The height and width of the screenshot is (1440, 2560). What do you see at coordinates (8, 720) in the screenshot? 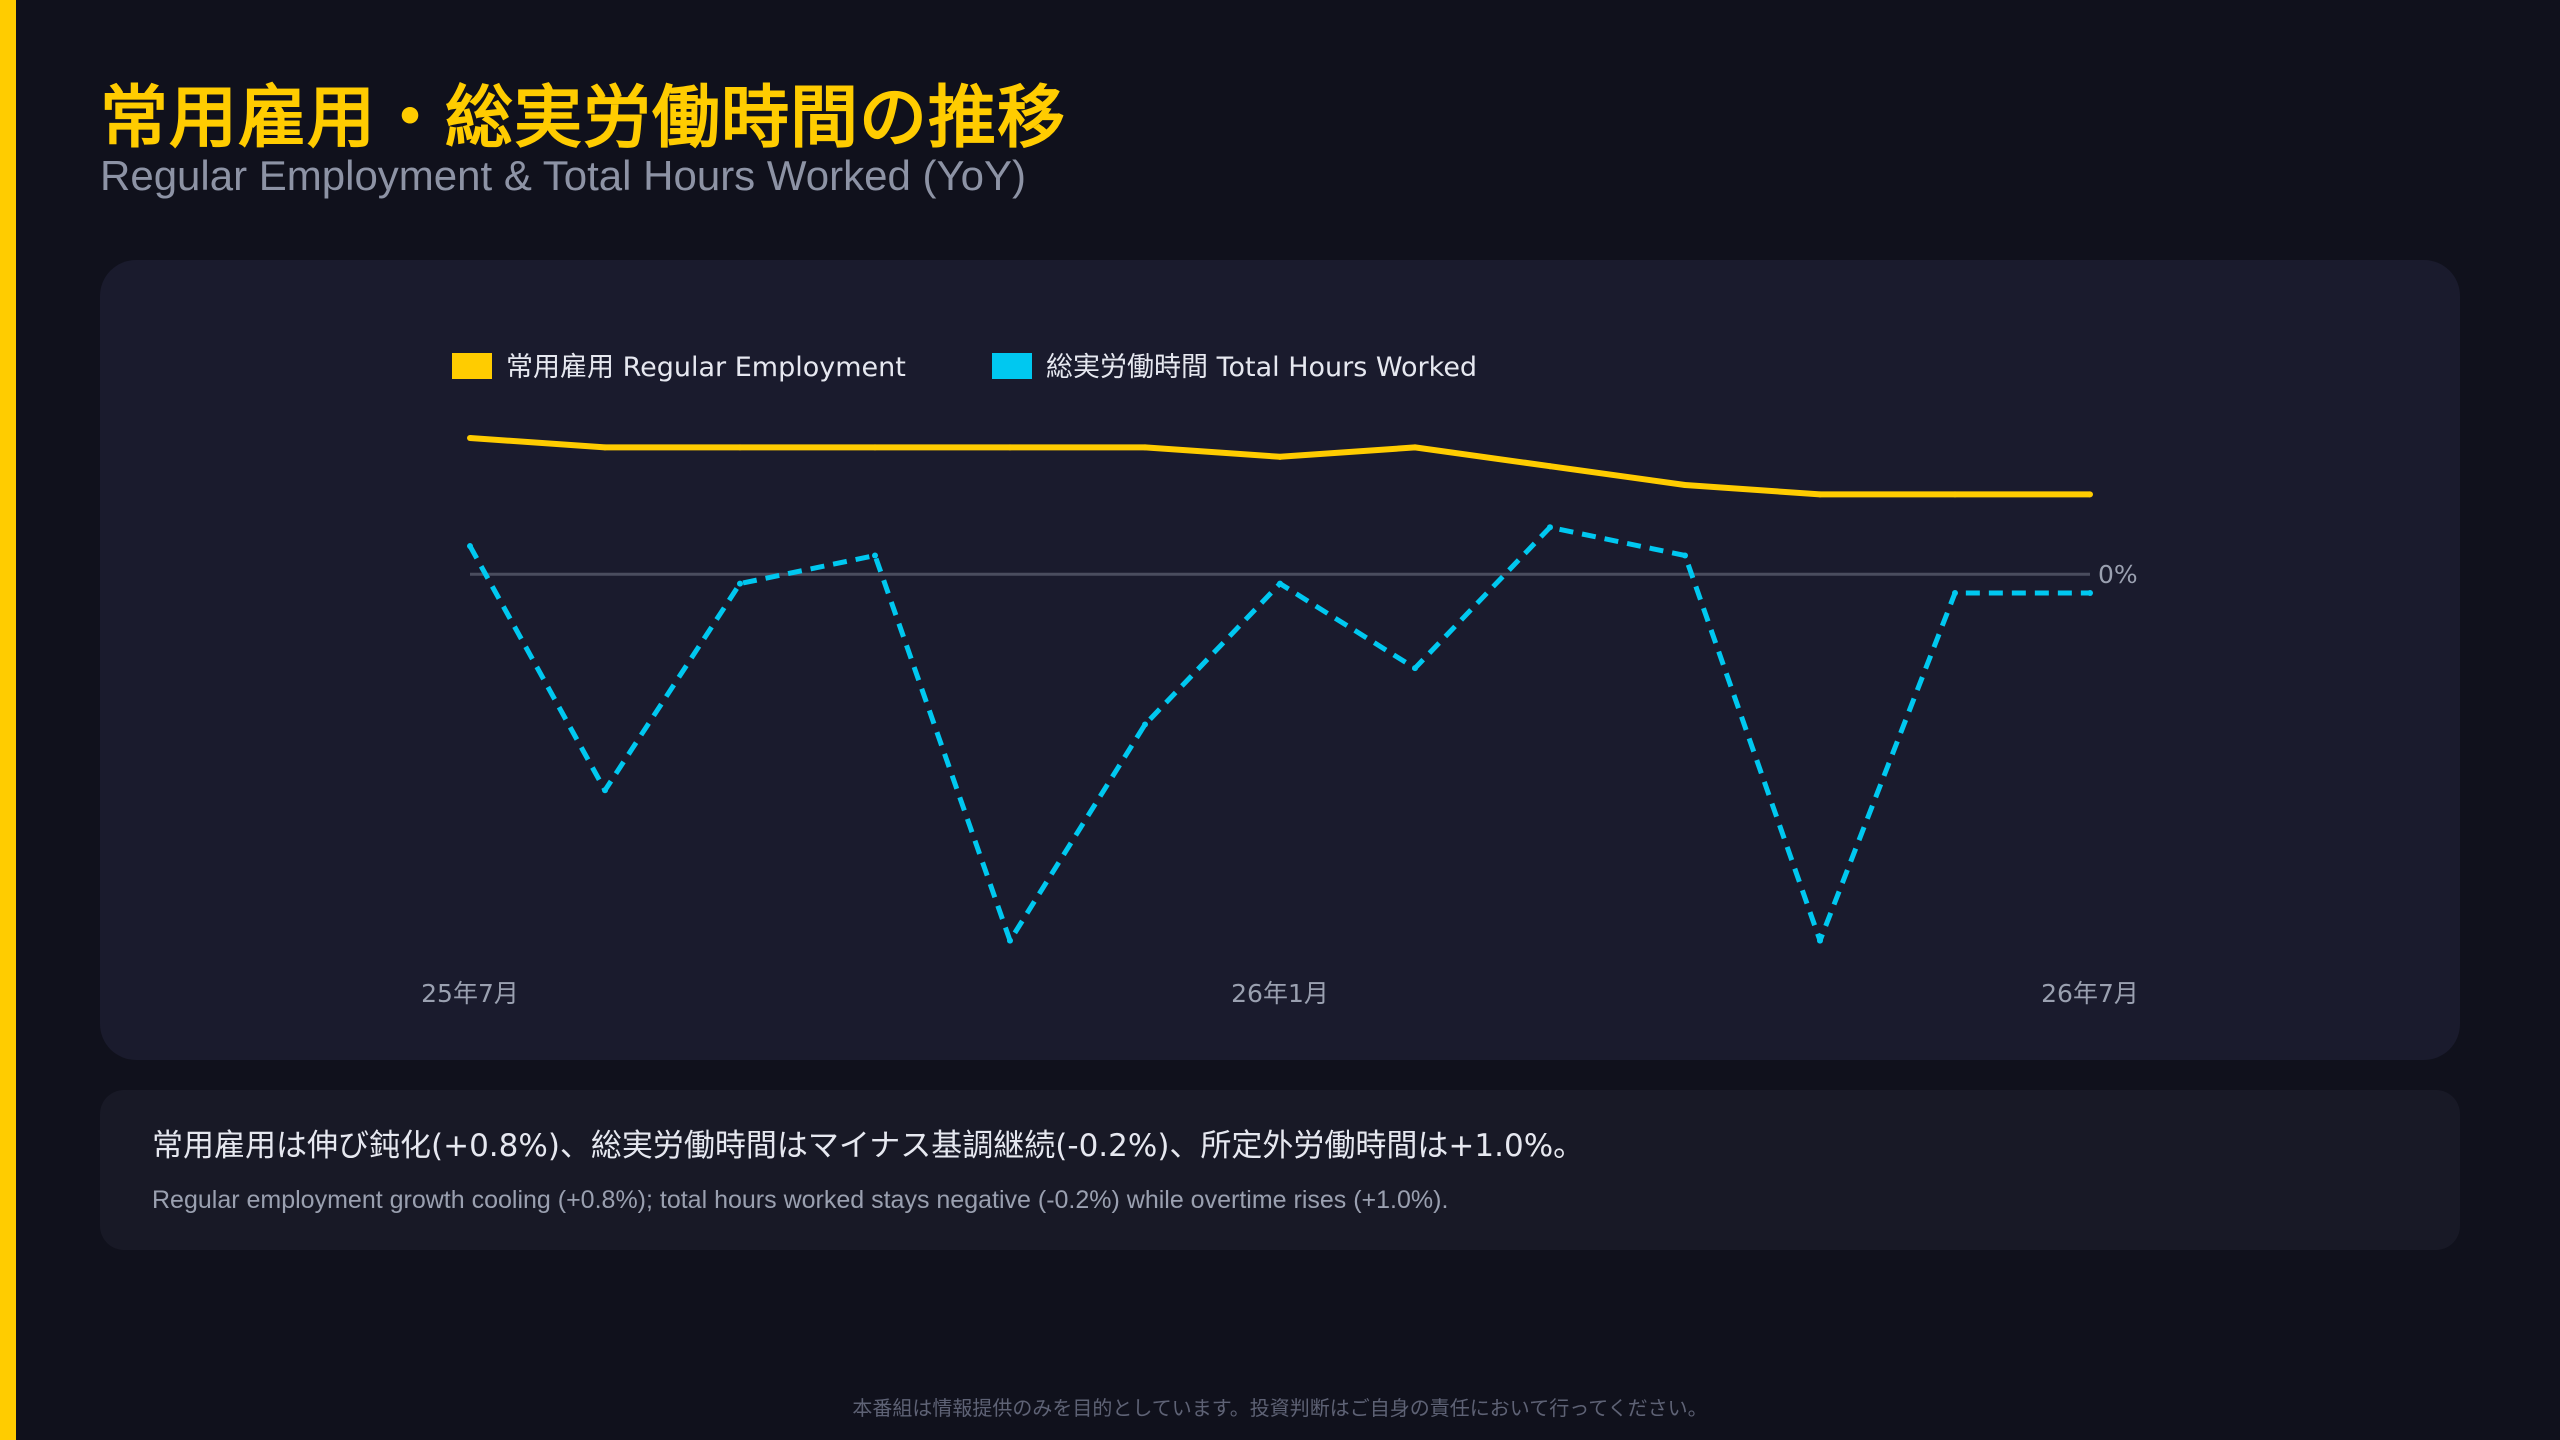
I see `accent-bar` at bounding box center [8, 720].